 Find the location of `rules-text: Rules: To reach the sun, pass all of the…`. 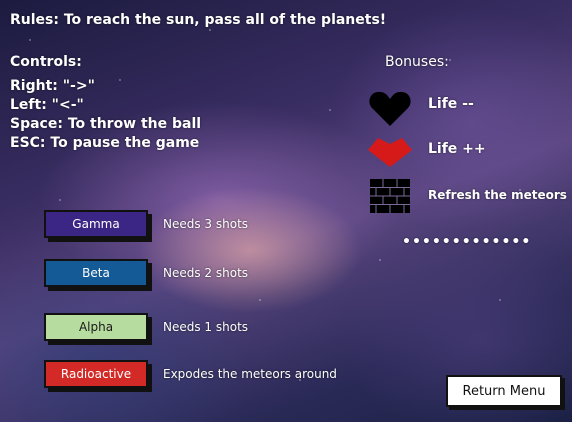

rules-text: Rules: To reach the sun, pass all of the… is located at coordinates (198, 20).